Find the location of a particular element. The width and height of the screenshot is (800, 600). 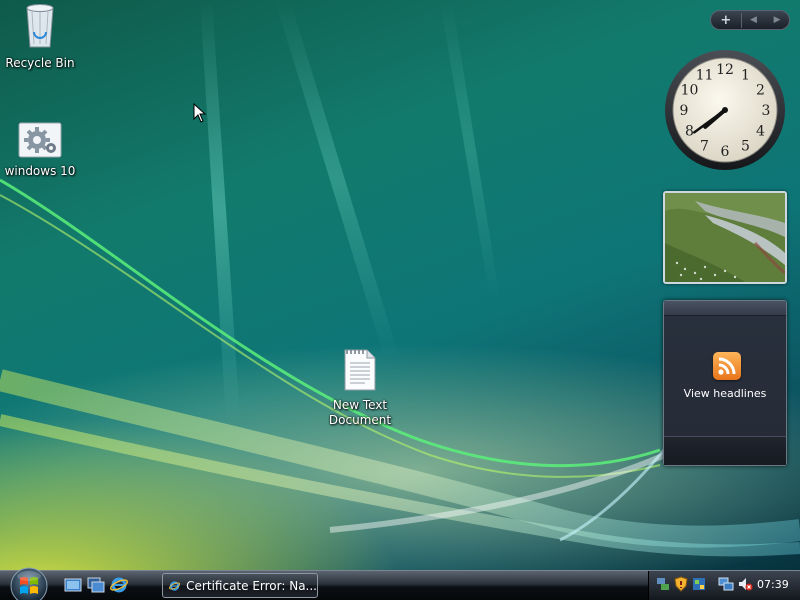

settings-shortcut-icon is located at coordinates (40, 142).